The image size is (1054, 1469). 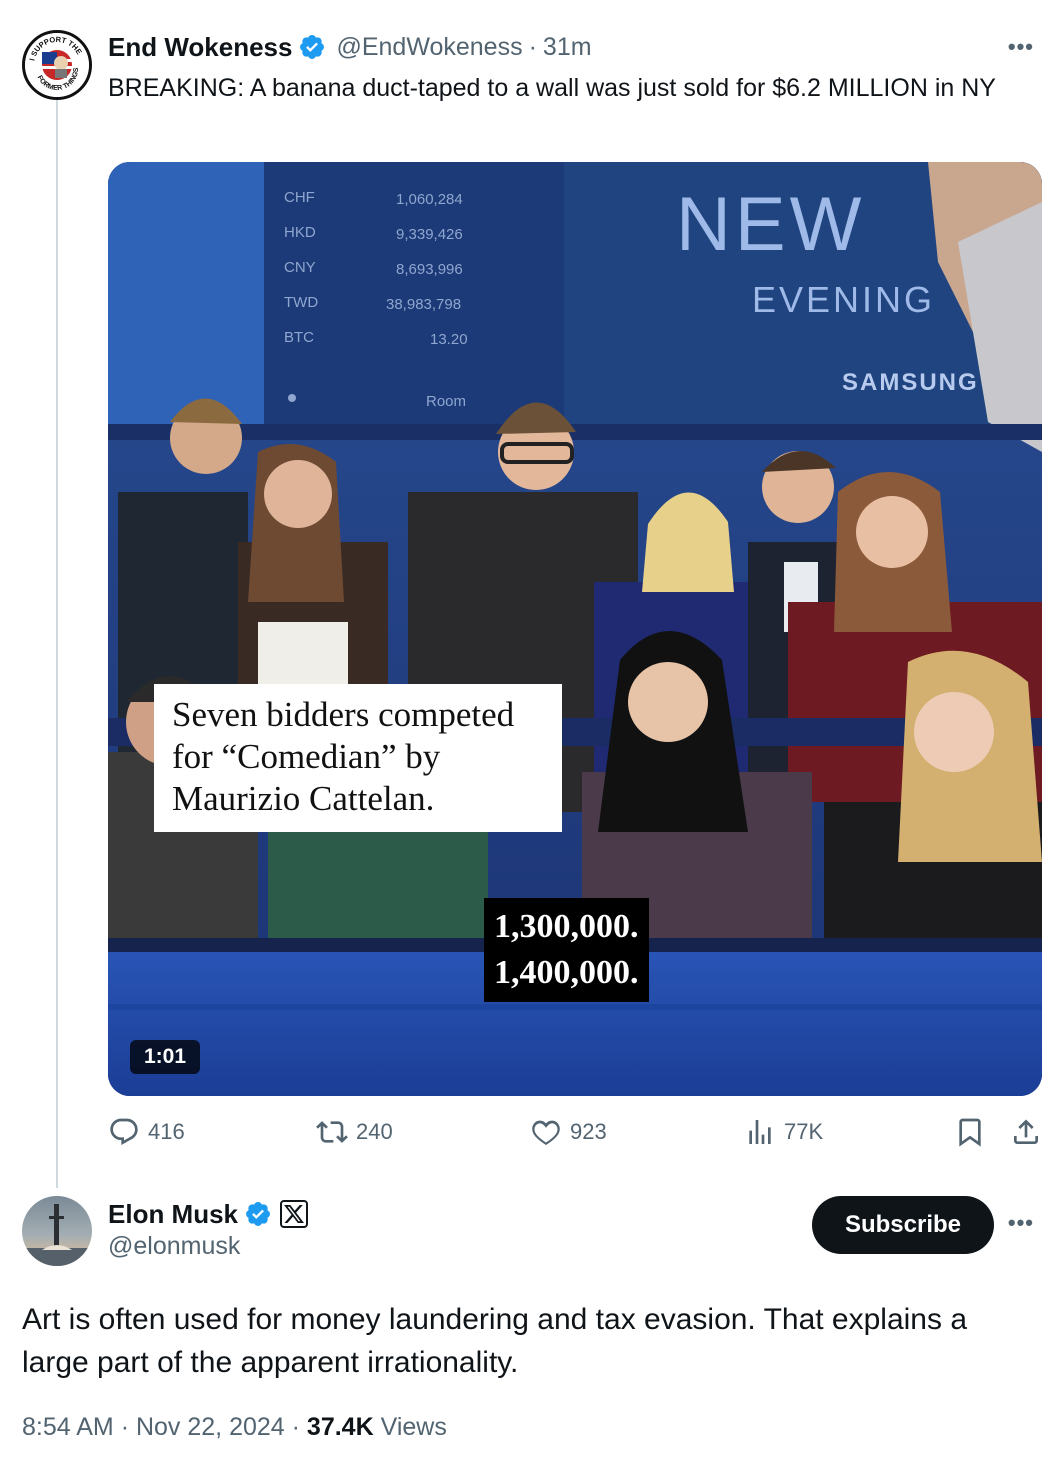 I want to click on board-code: CNY, so click(x=300, y=267).